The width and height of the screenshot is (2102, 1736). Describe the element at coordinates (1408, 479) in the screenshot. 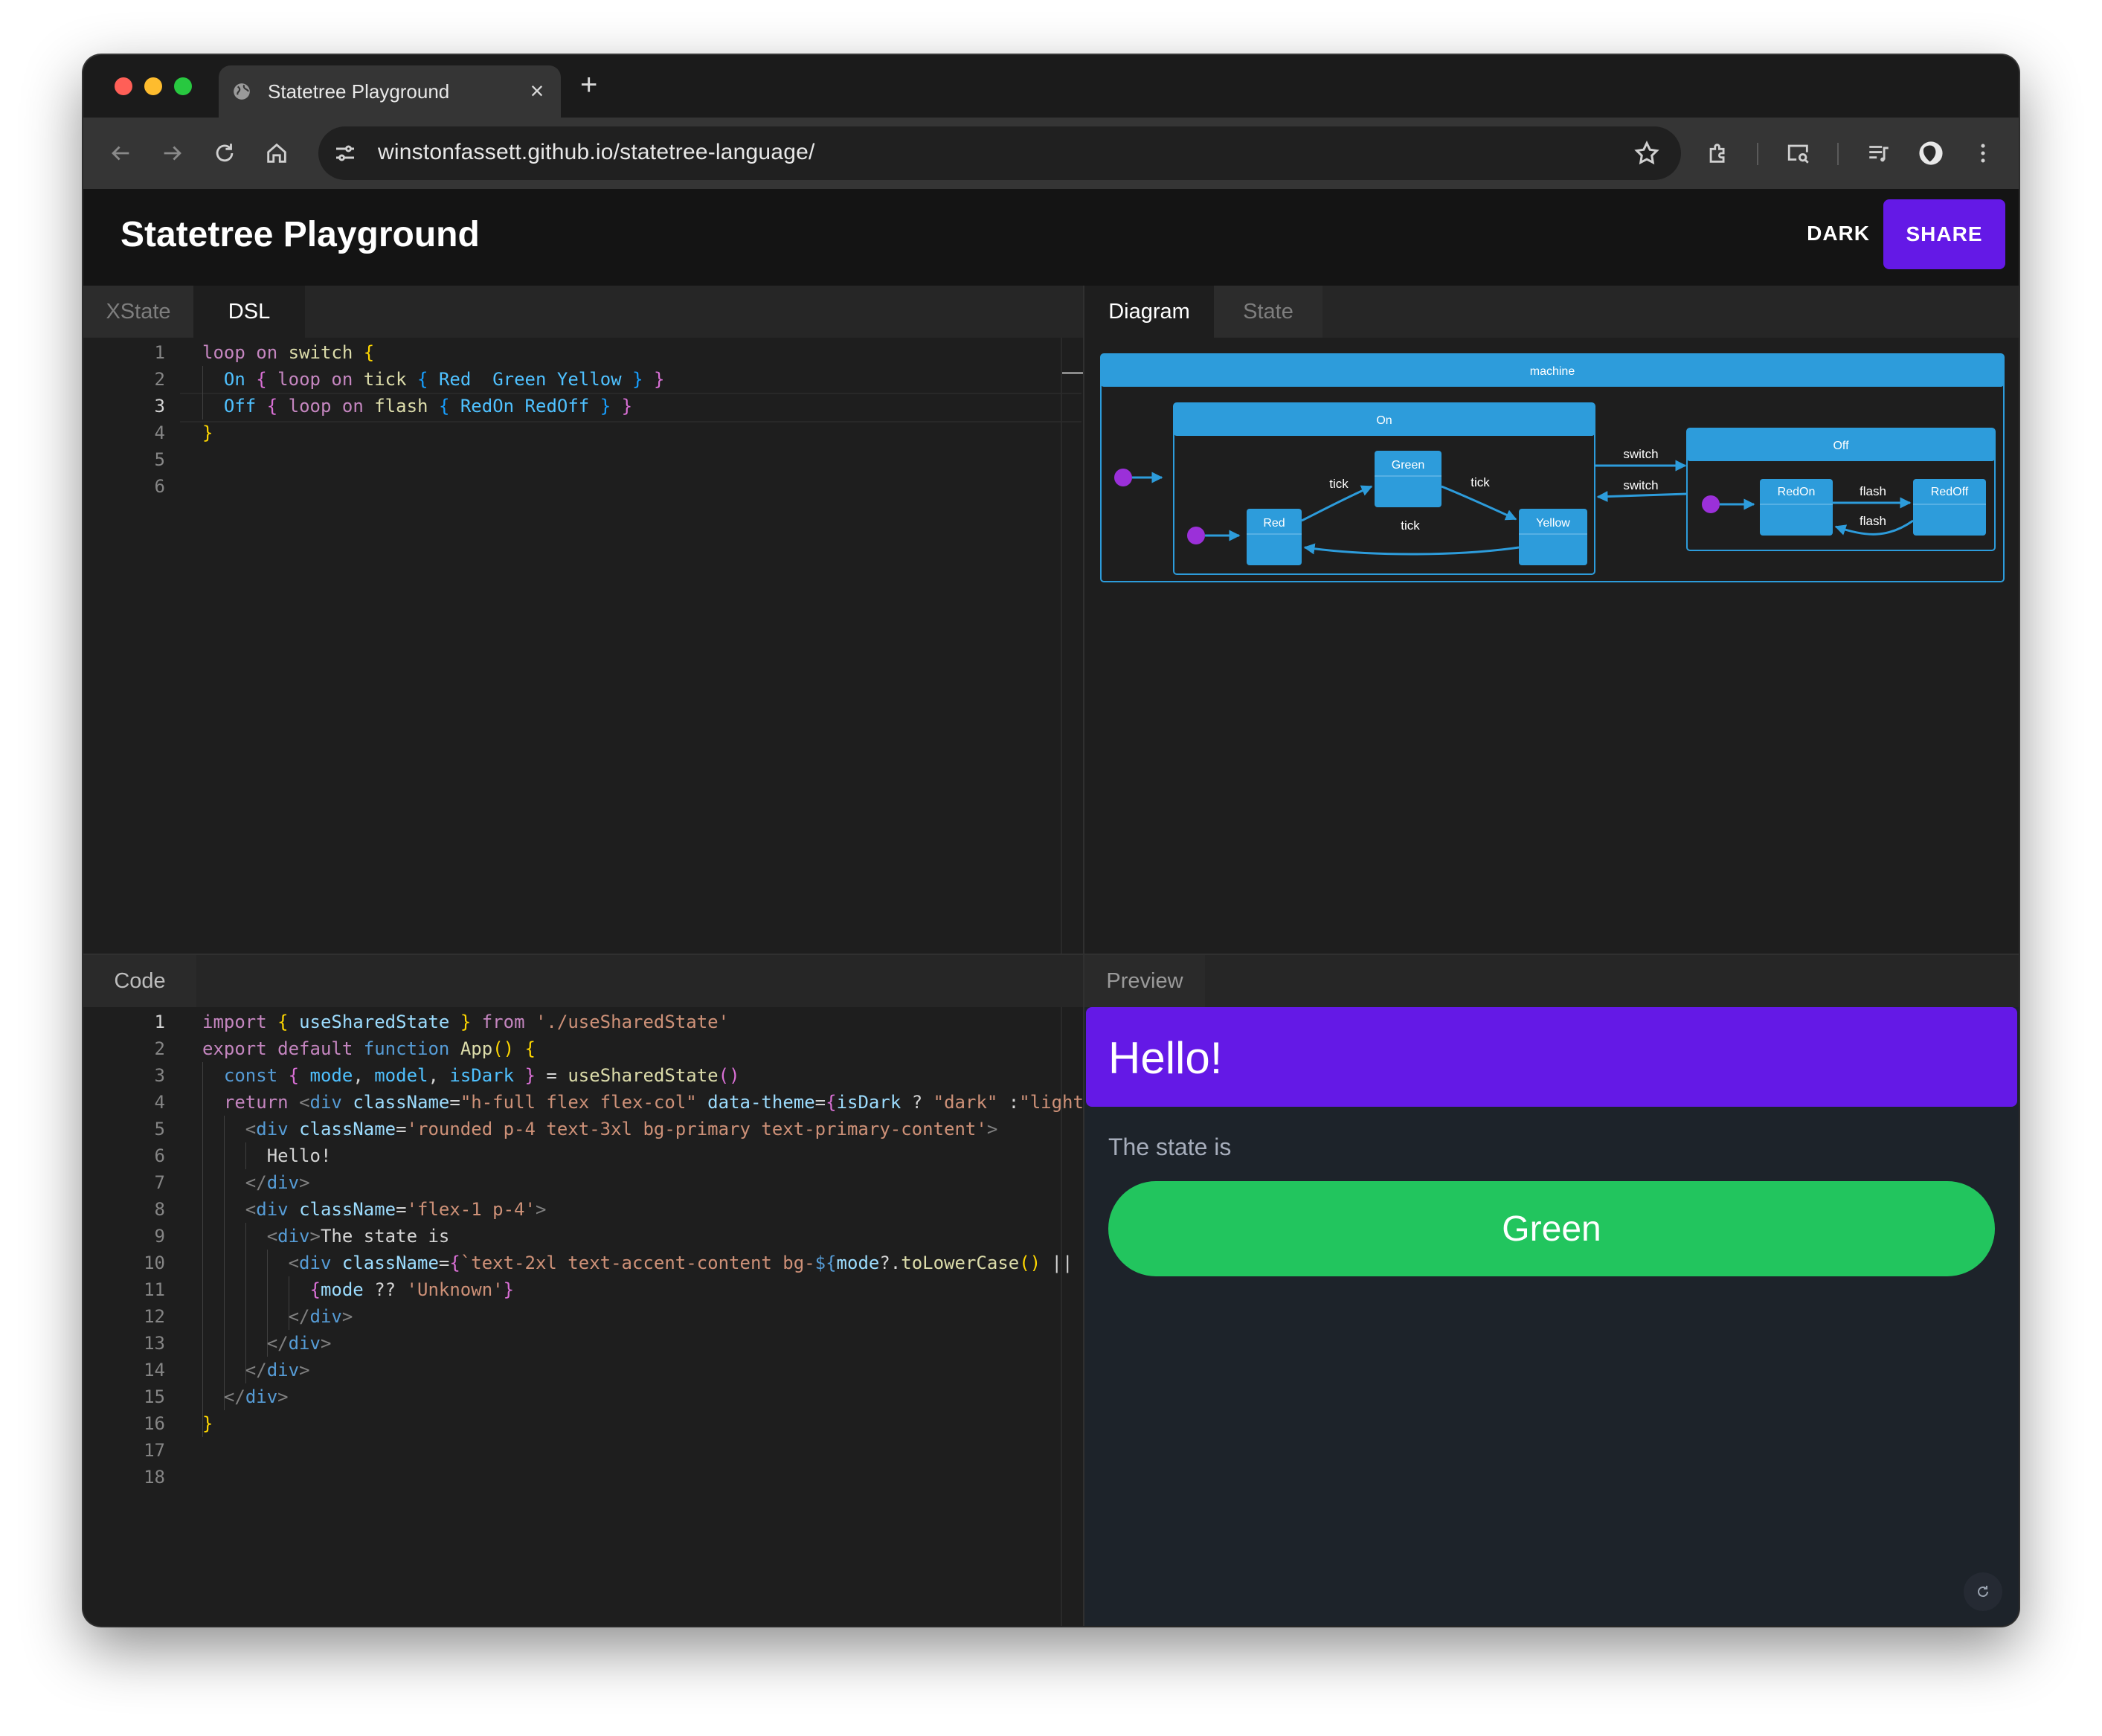

I see `state-green: Green` at that location.